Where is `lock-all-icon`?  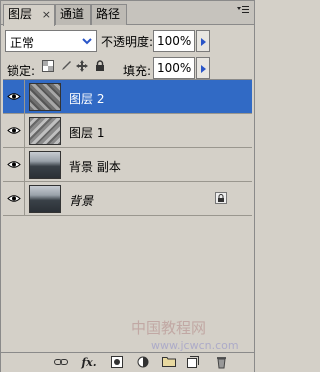 lock-all-icon is located at coordinates (100, 67).